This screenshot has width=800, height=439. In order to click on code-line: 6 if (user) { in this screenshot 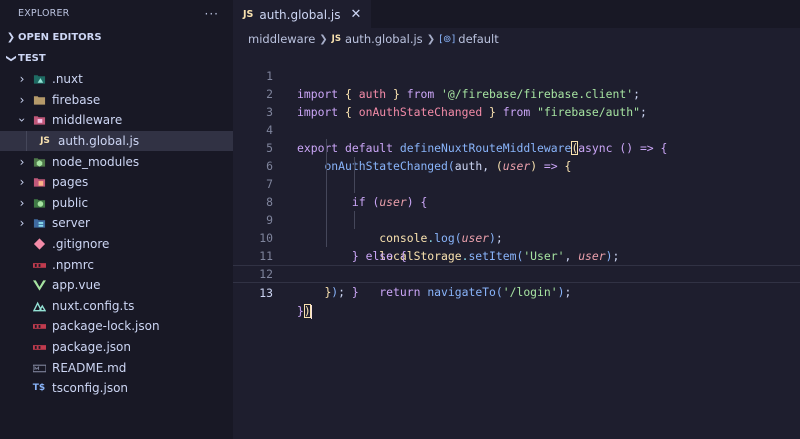, I will do `click(516, 174)`.